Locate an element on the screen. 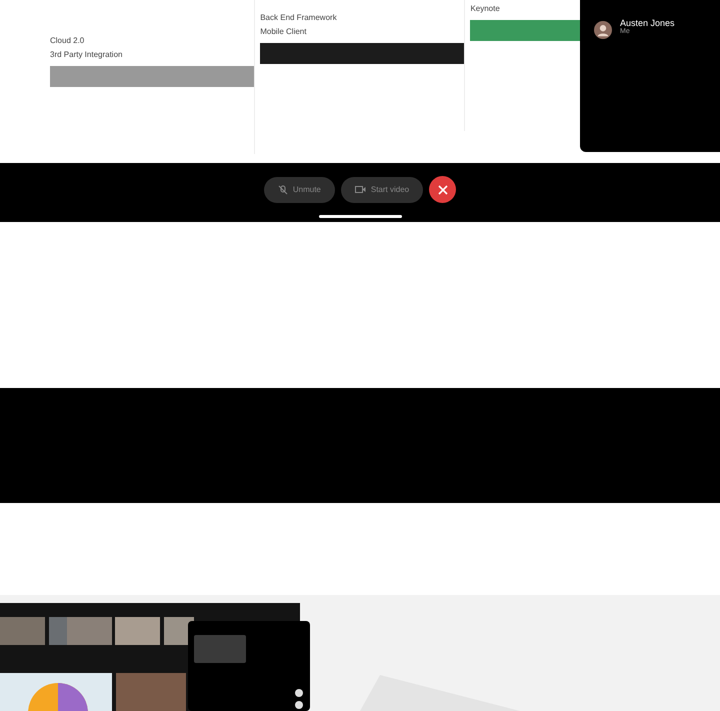  unmute-button: Unmute is located at coordinates (299, 189).